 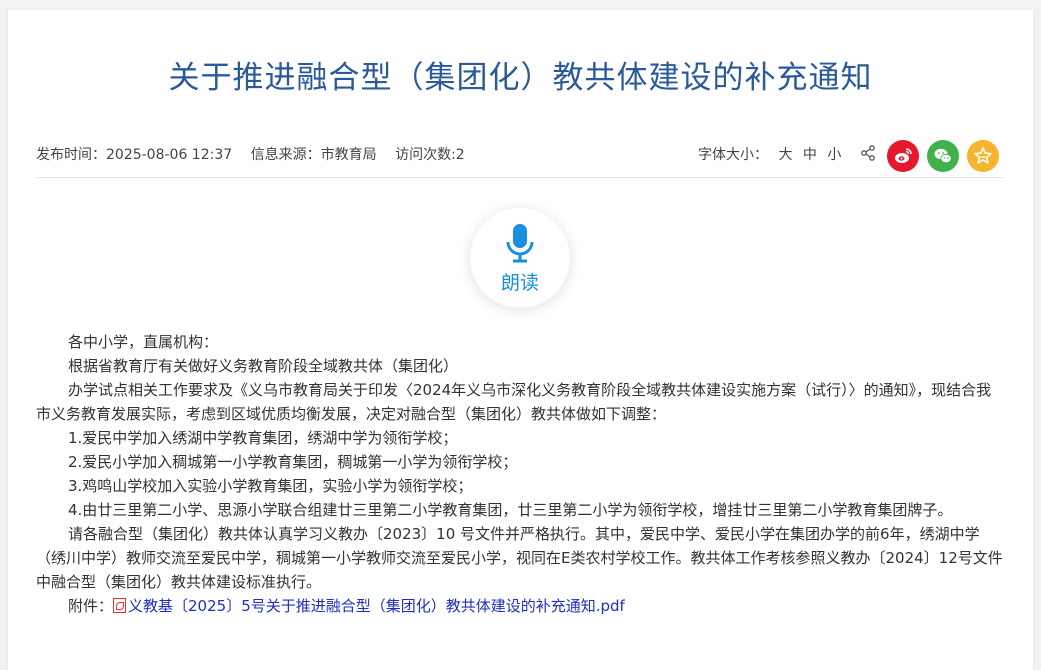 I want to click on publish-time: 发布时间：2025-08-06 12:37, so click(x=134, y=155).